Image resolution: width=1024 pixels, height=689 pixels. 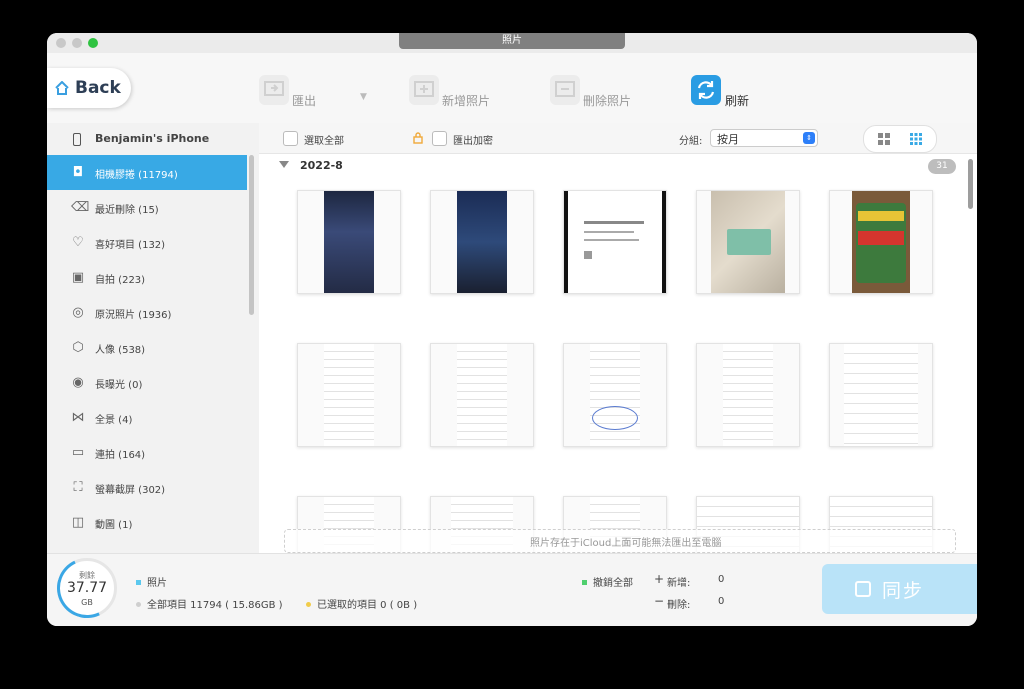 I want to click on storage-gauge: 剩餘 37.77 GB, so click(x=87, y=587).